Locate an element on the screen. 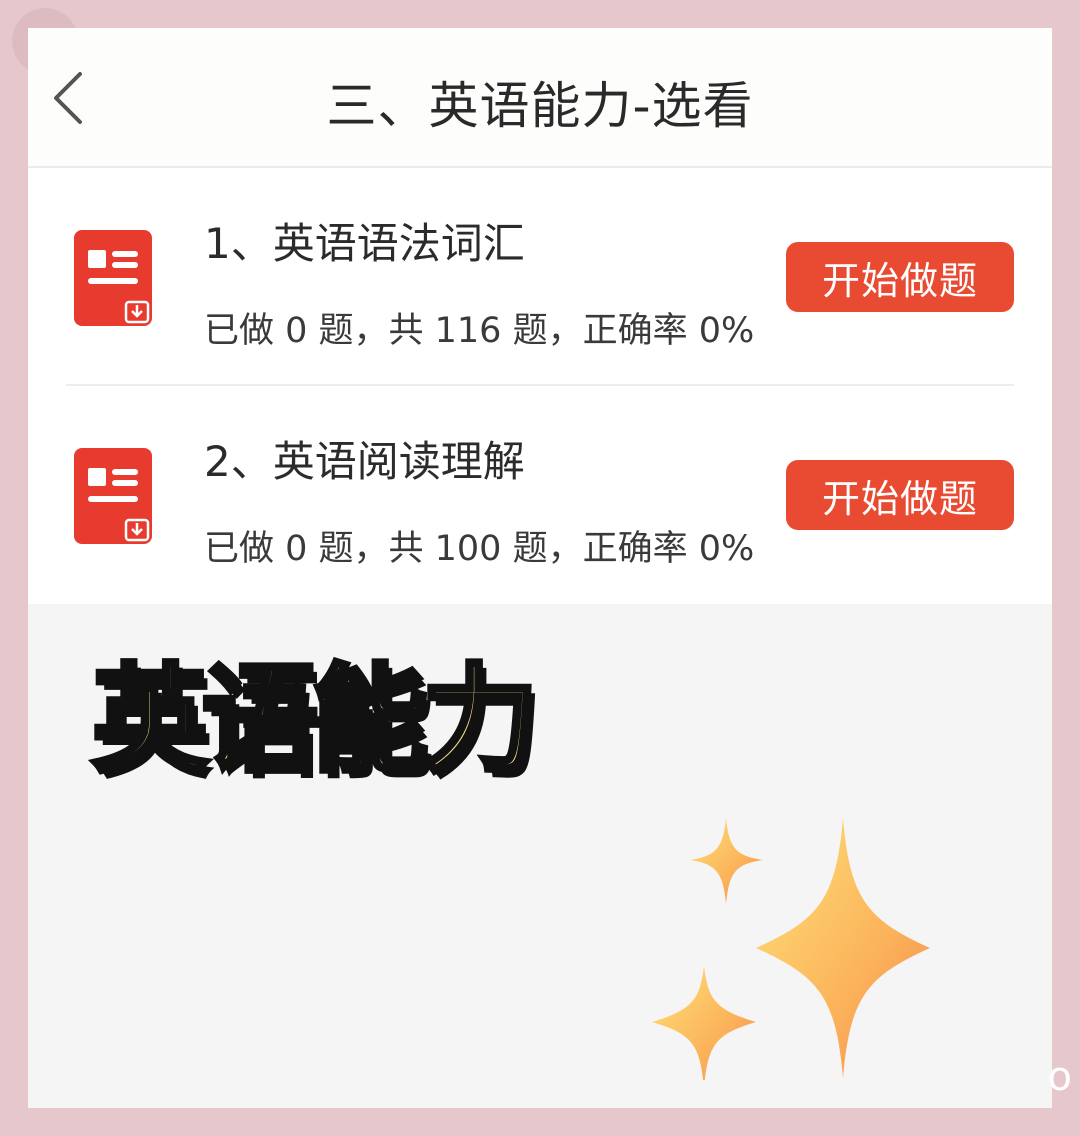 This screenshot has height=1136, width=1080. banner-title: 英语能力 is located at coordinates (315, 721).